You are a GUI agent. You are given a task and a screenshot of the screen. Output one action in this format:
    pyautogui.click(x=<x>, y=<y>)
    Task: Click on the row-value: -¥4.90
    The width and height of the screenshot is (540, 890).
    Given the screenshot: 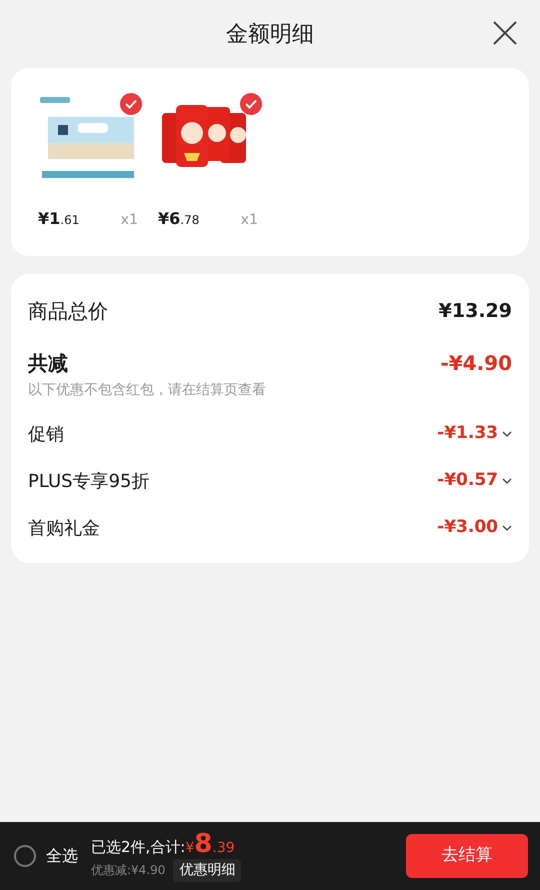 What is the action you would take?
    pyautogui.click(x=476, y=363)
    